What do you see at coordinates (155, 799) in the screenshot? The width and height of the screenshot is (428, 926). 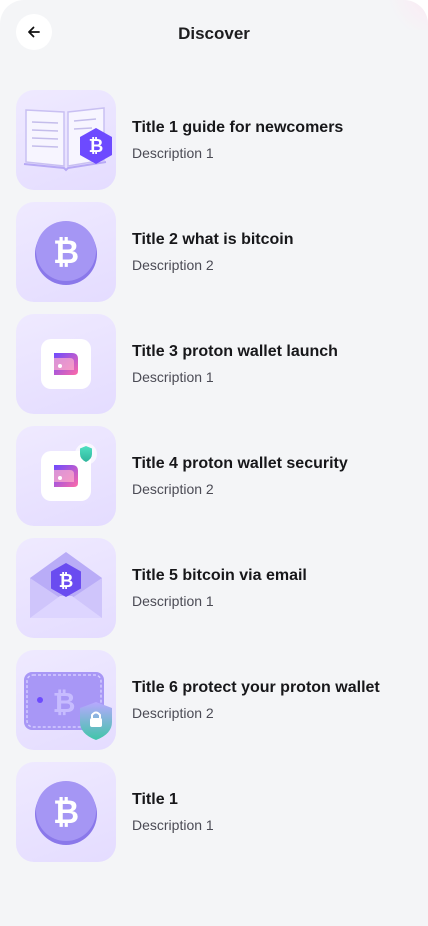 I see `item-title: Title 1` at bounding box center [155, 799].